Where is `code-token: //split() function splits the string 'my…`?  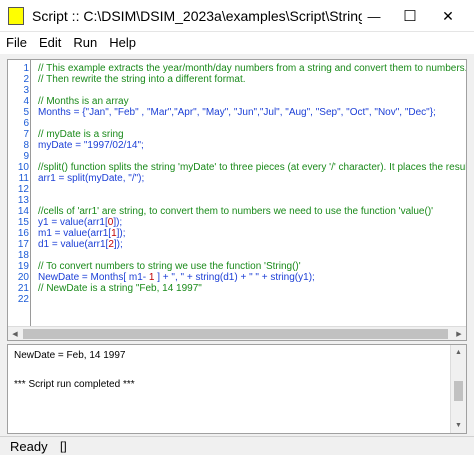 code-token: //split() function splits the string 'my… is located at coordinates (252, 167).